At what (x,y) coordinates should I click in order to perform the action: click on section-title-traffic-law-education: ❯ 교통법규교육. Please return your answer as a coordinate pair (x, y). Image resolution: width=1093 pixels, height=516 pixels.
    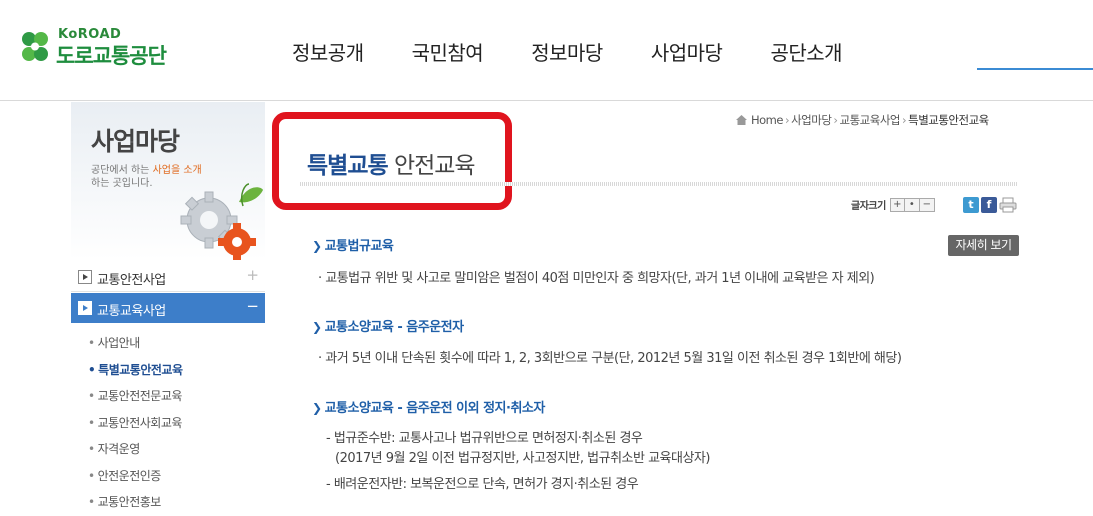
    Looking at the image, I should click on (353, 244).